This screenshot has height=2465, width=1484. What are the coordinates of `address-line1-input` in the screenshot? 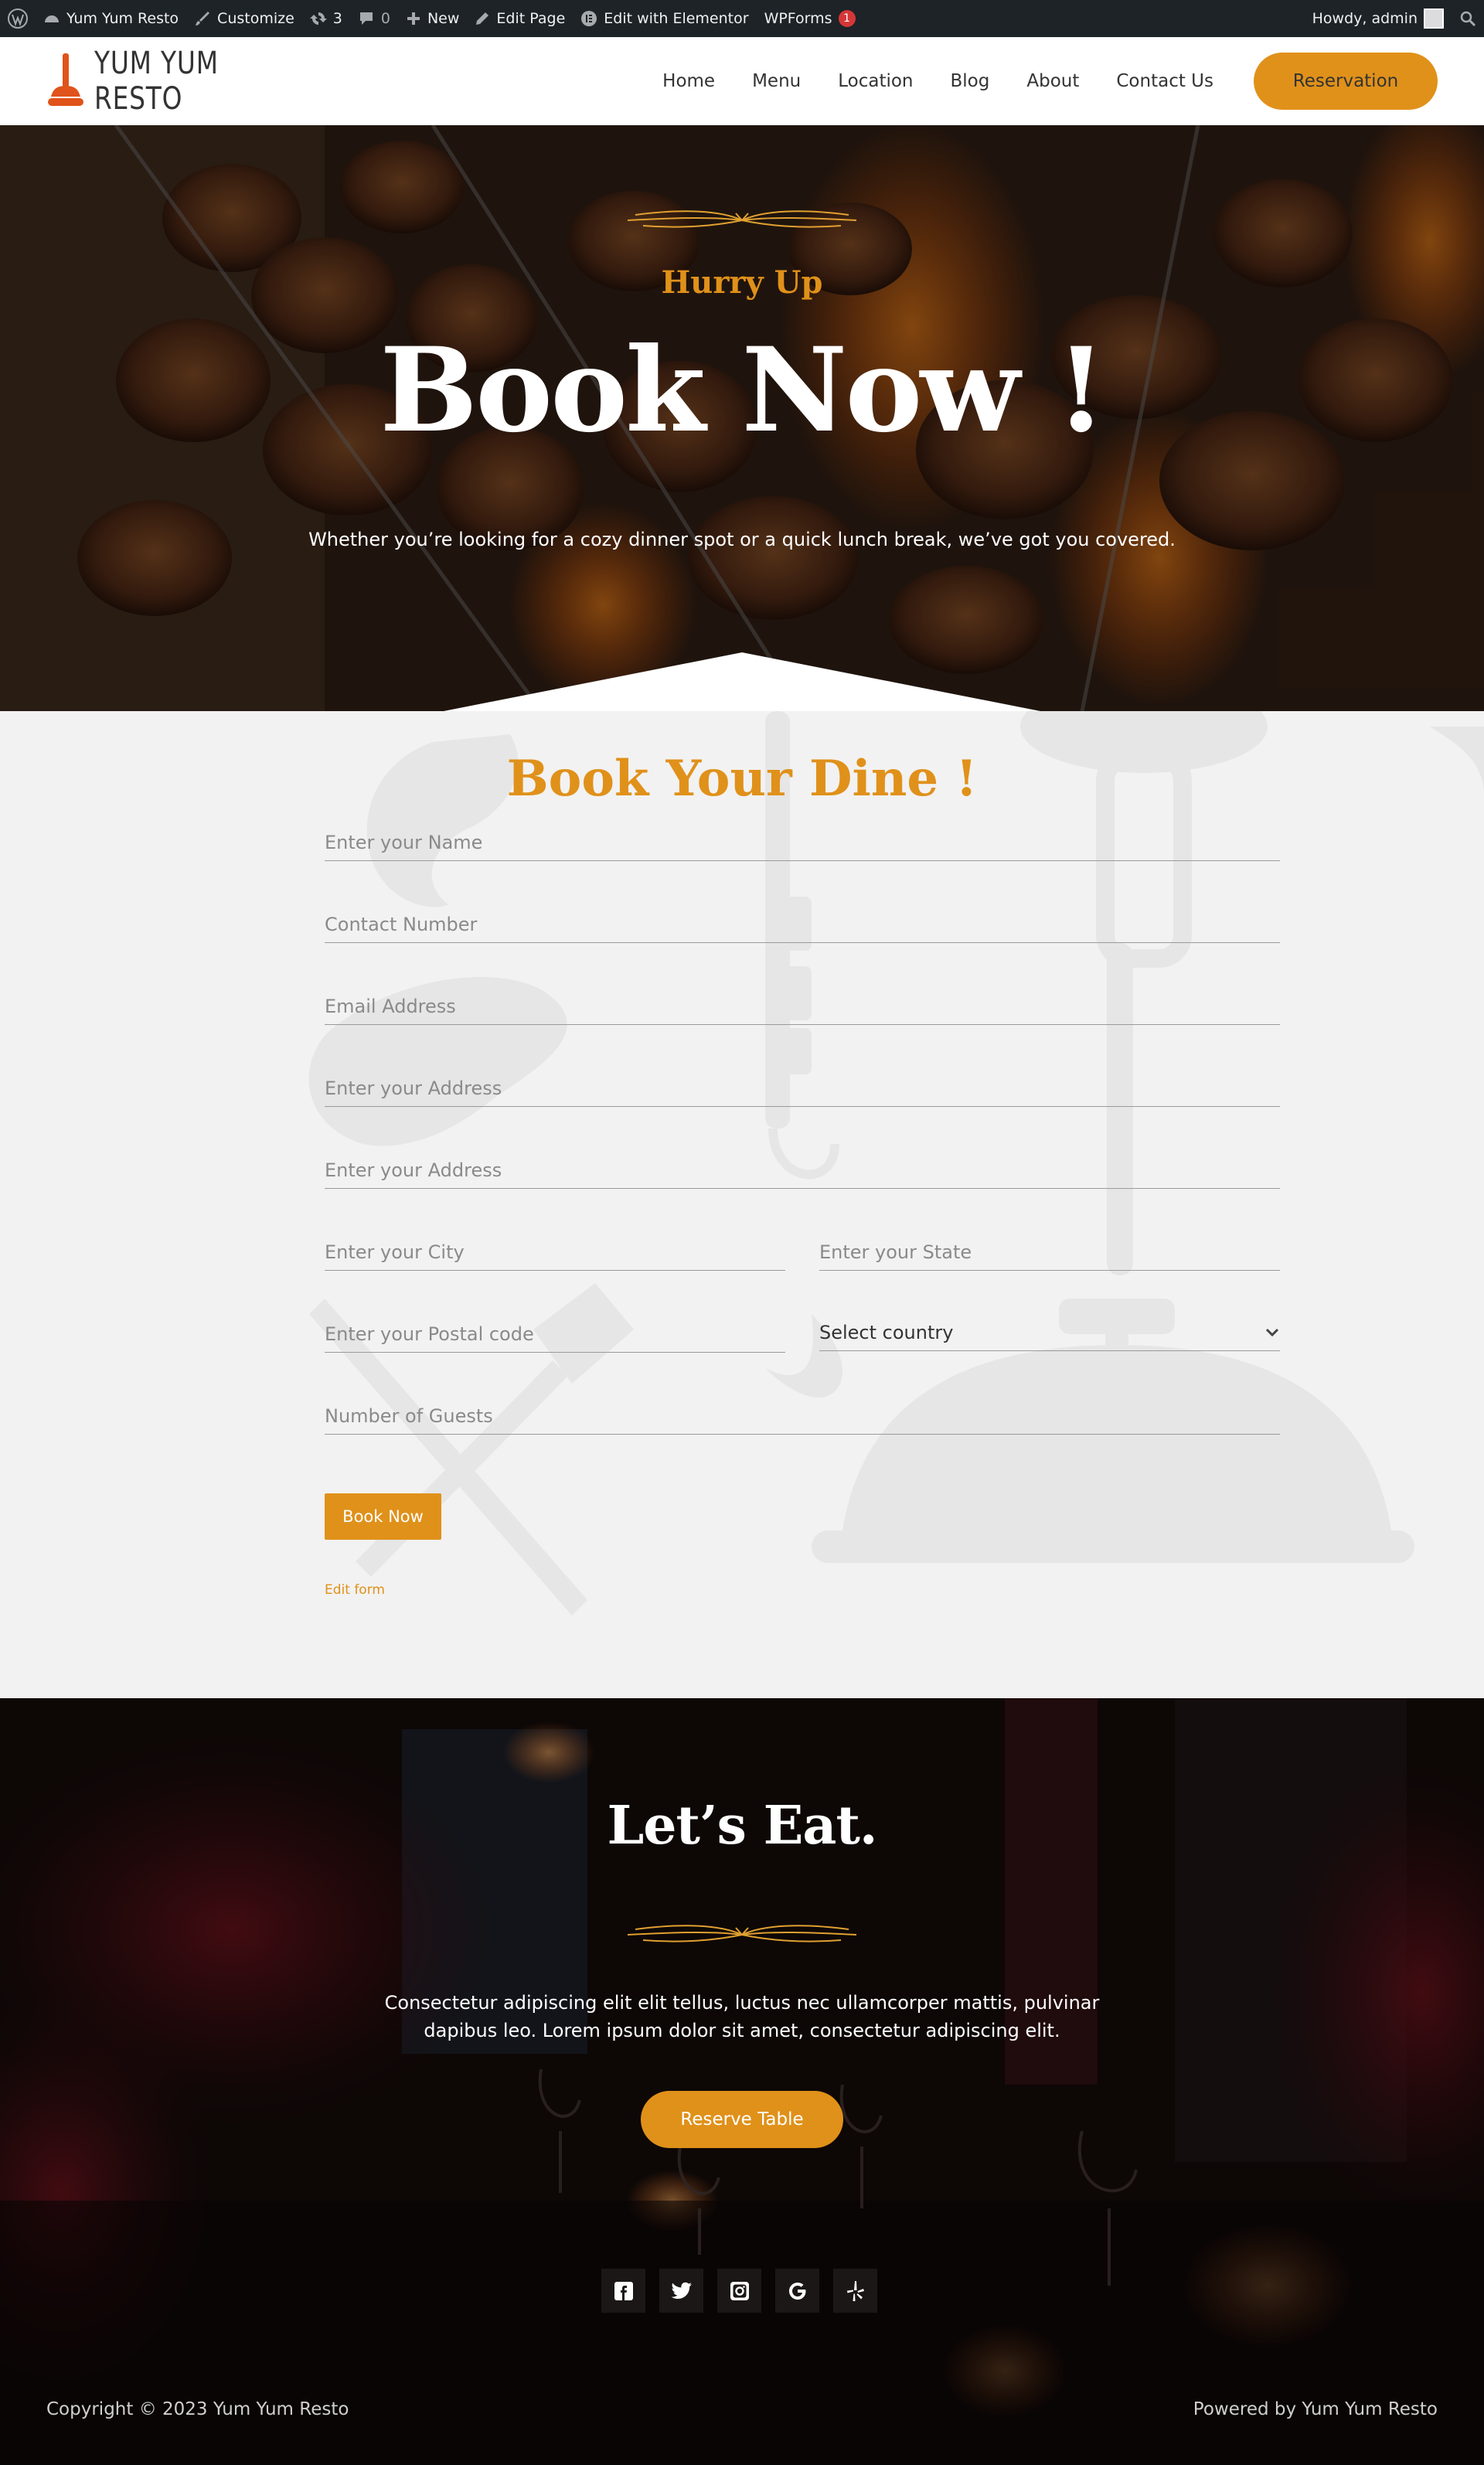 It's located at (802, 1088).